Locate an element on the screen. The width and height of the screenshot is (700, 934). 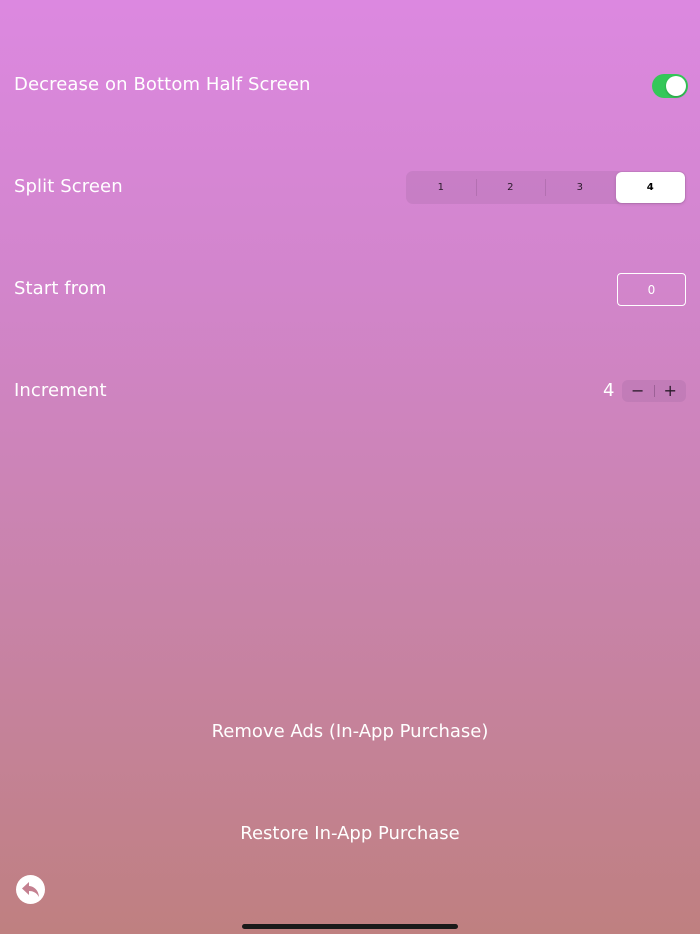
back-button is located at coordinates (30, 889).